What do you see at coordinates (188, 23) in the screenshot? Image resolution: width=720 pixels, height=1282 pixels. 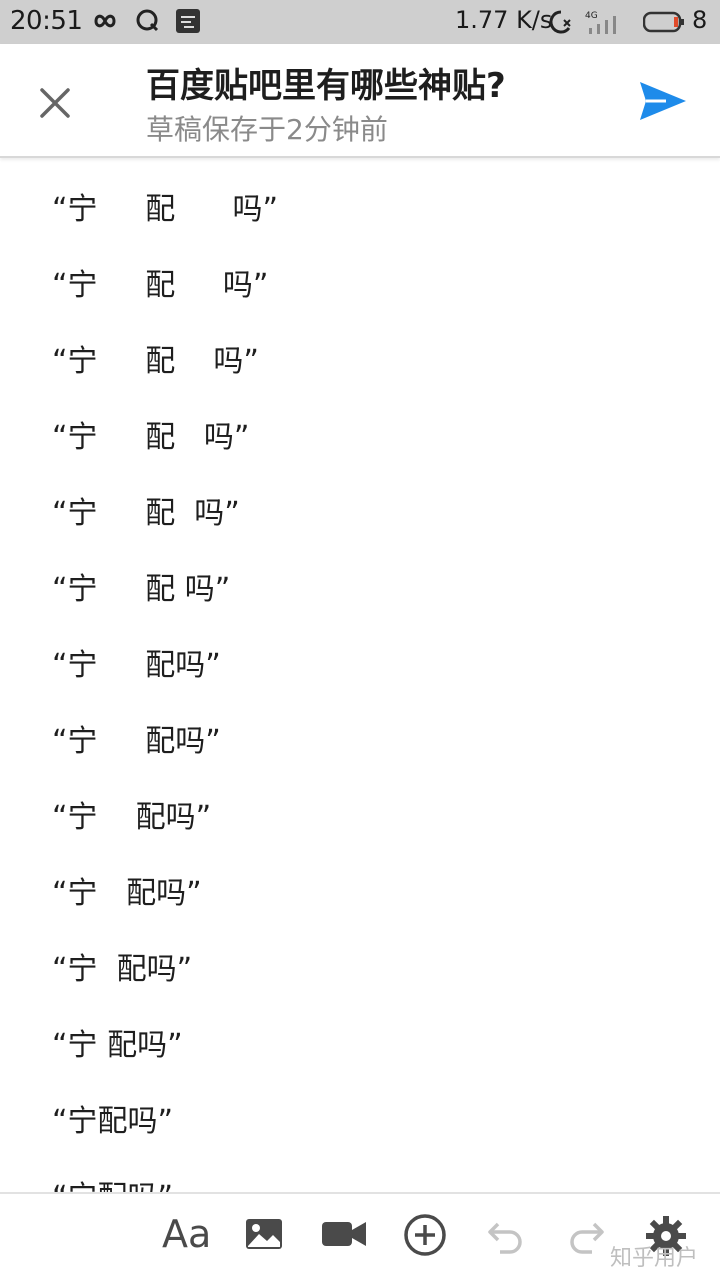 I see `app-notification-icon` at bounding box center [188, 23].